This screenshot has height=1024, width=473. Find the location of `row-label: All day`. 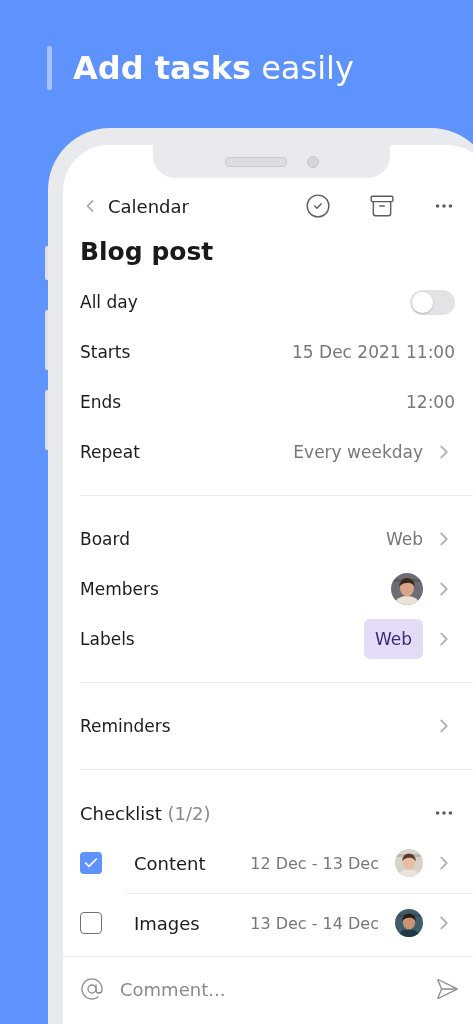

row-label: All day is located at coordinates (109, 302).